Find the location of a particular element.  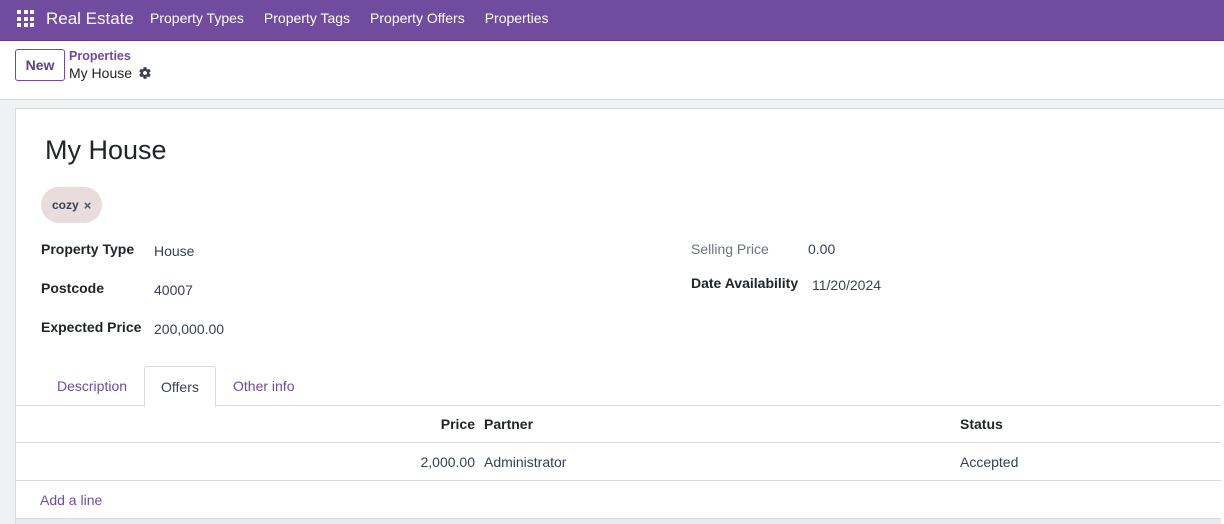

property-type-field: House is located at coordinates (174, 251).